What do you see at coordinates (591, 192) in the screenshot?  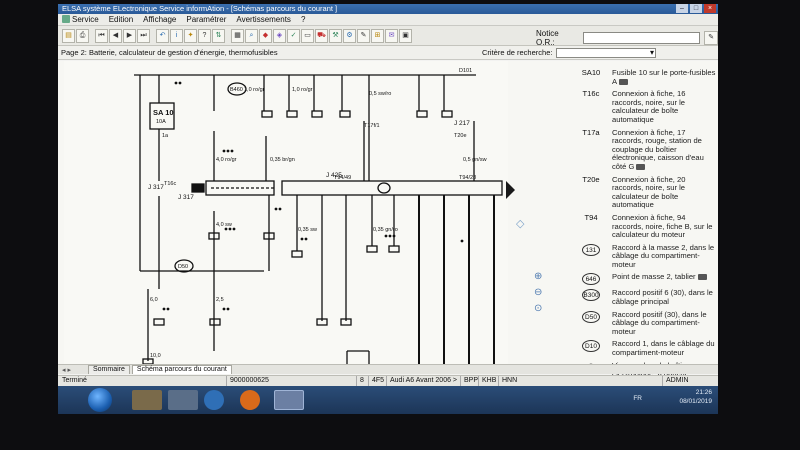 I see `legend-code: T20e` at bounding box center [591, 192].